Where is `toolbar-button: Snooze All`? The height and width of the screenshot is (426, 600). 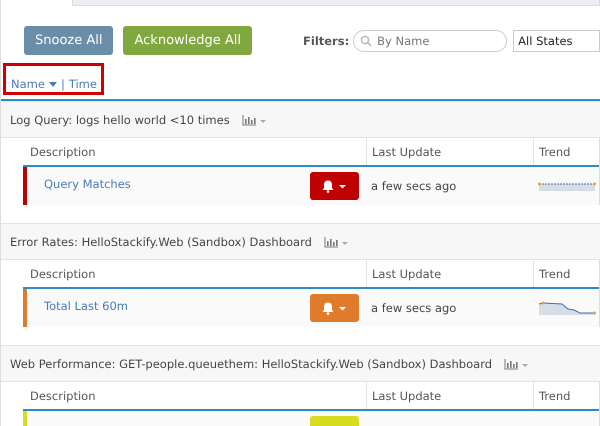
toolbar-button: Snooze All is located at coordinates (69, 40).